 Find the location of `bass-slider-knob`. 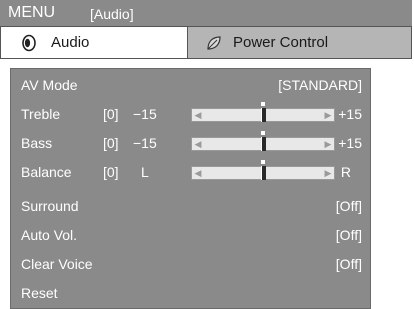

bass-slider-knob is located at coordinates (263, 141).